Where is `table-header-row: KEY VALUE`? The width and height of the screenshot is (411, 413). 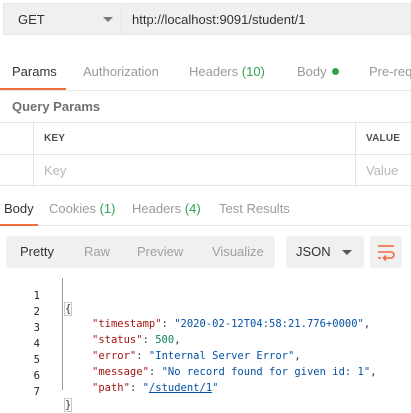
table-header-row: KEY VALUE is located at coordinates (205, 139).